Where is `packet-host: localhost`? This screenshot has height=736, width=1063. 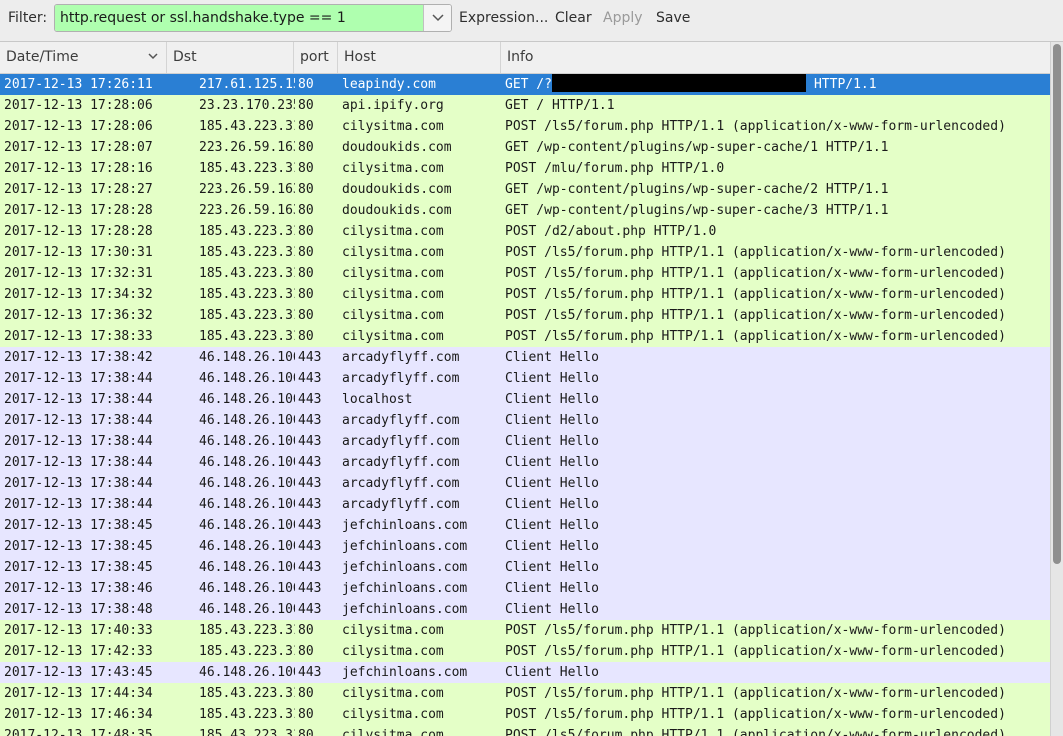 packet-host: localhost is located at coordinates (377, 399).